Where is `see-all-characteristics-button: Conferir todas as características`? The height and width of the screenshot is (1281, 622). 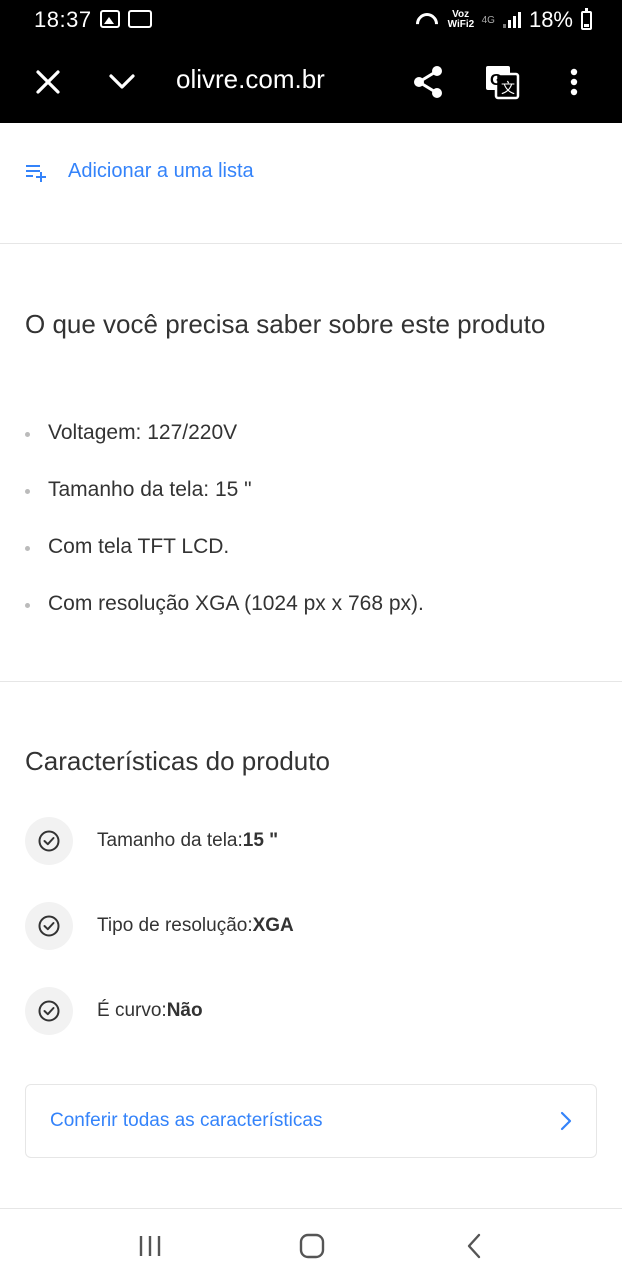
see-all-characteristics-button: Conferir todas as características is located at coordinates (311, 1121).